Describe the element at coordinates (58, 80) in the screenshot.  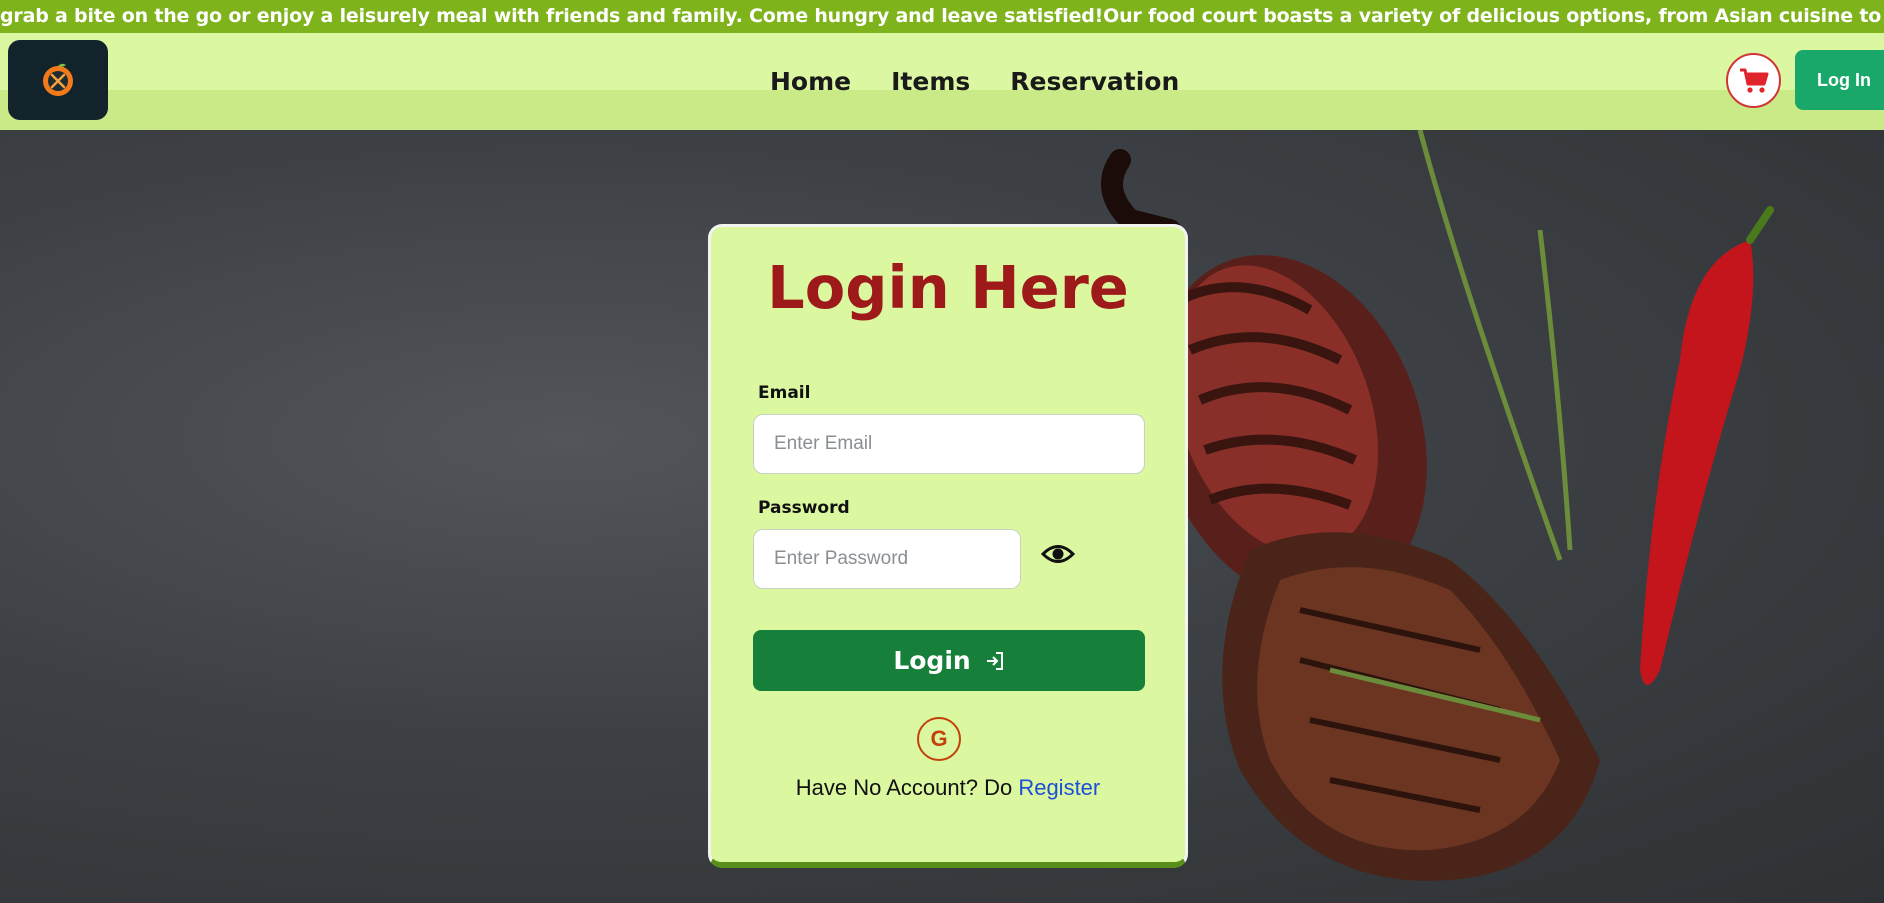
I see `restaurant-logo-icon` at that location.